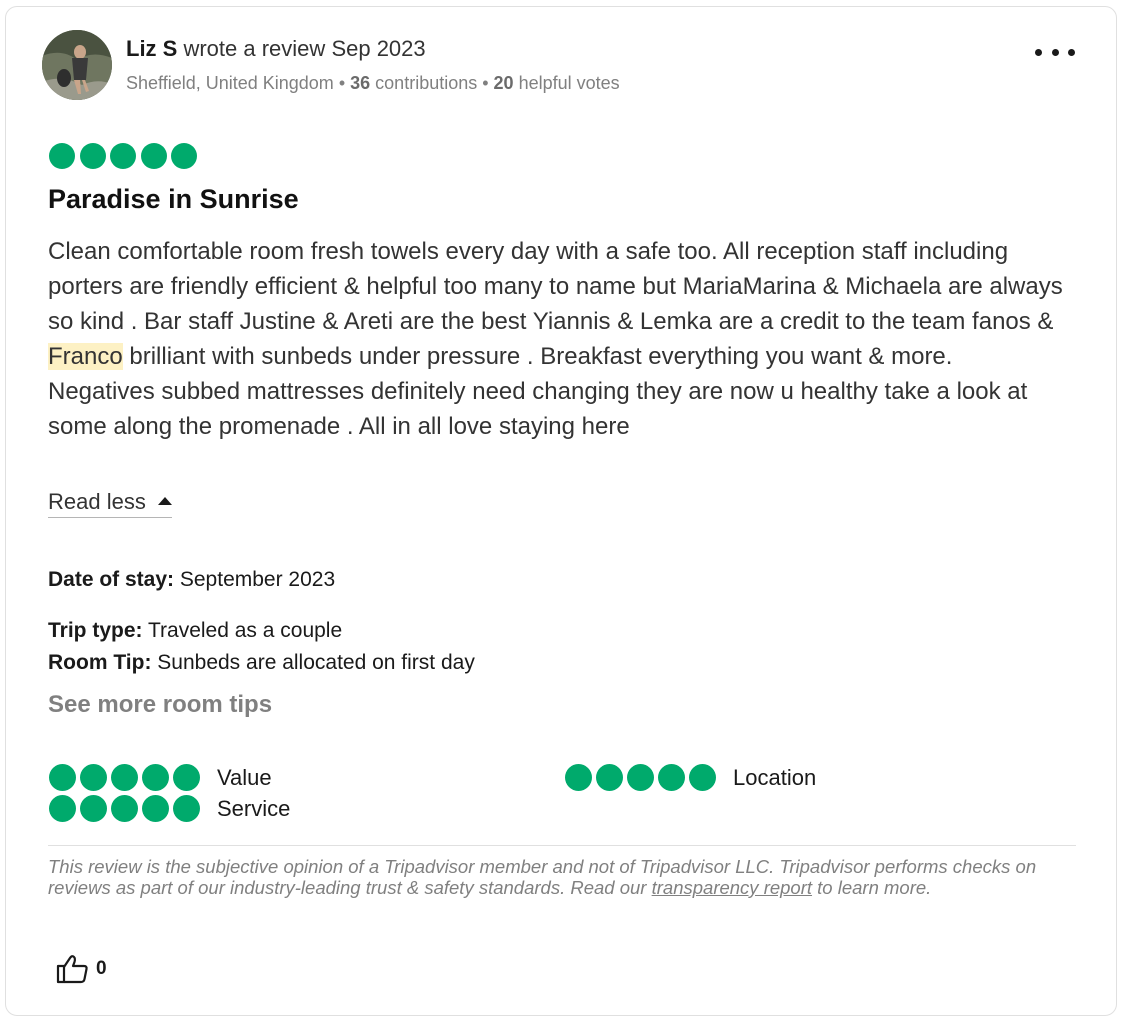 Image resolution: width=1121 pixels, height=1023 pixels. Describe the element at coordinates (101, 968) in the screenshot. I see `helpful-count: 0` at that location.